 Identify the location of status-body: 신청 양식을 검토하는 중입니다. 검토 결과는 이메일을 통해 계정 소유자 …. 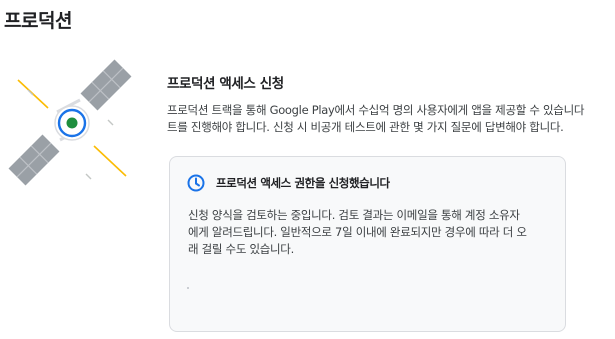
(373, 232).